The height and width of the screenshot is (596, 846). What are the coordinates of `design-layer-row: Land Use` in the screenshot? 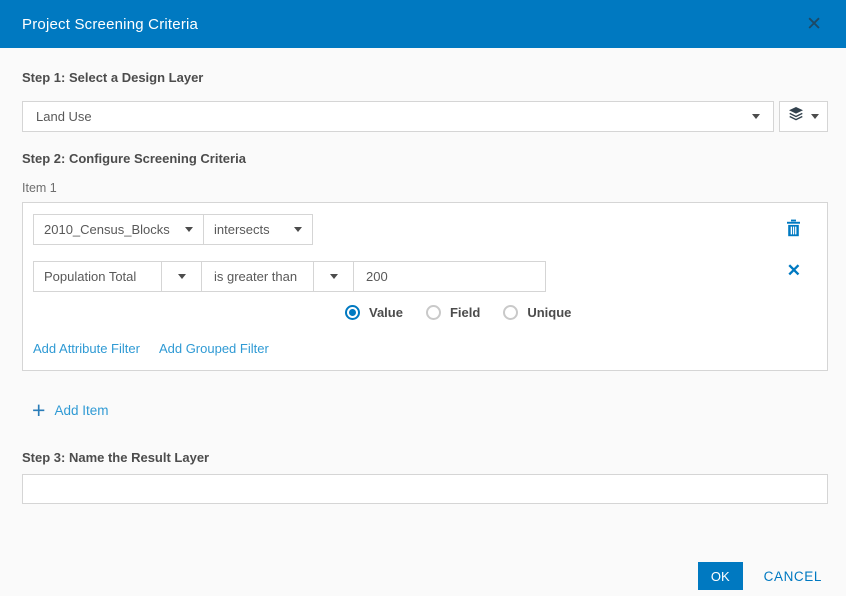 It's located at (425, 116).